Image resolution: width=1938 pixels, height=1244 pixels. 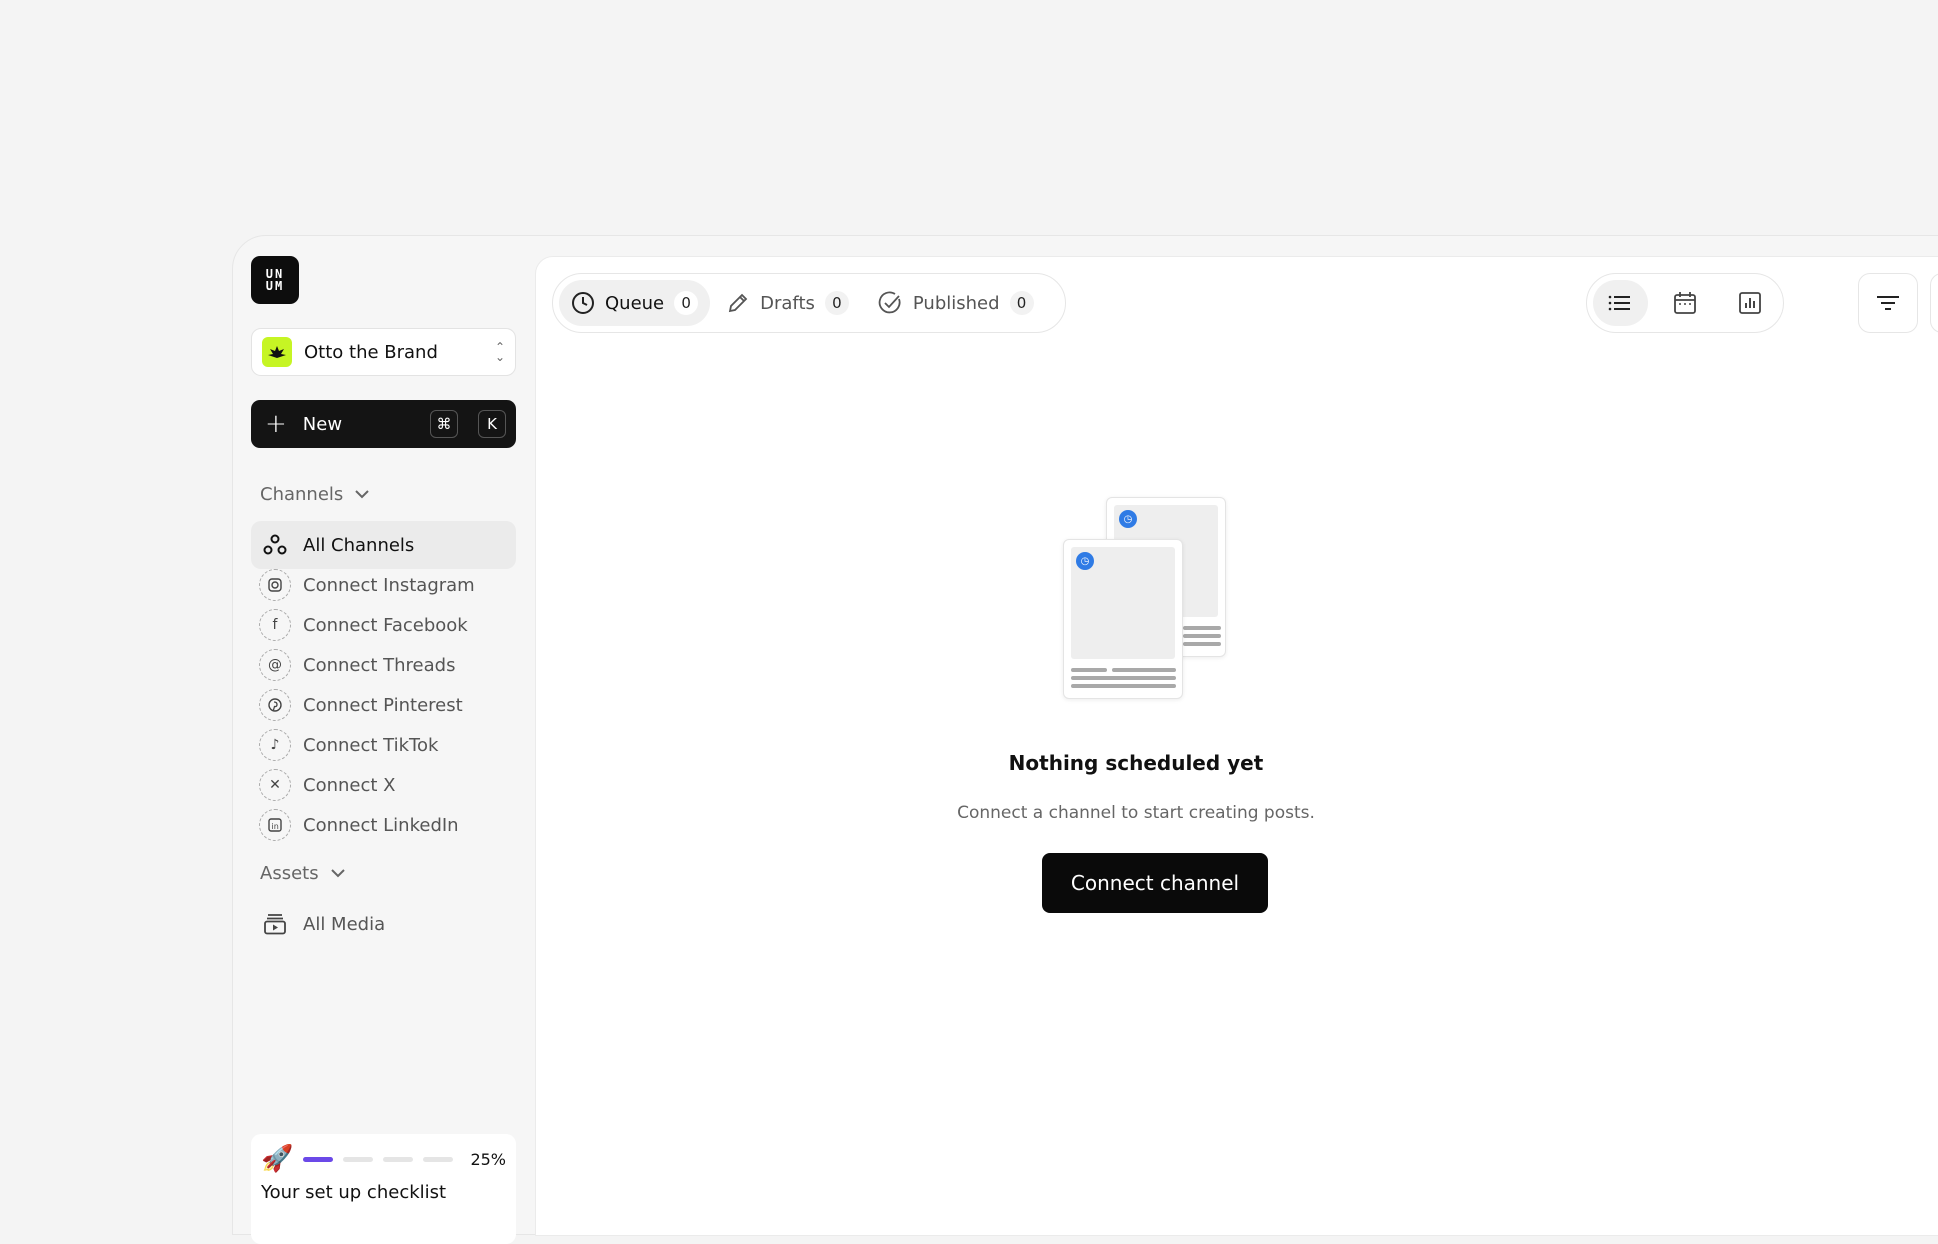 I want to click on tab-label: Queue, so click(x=635, y=303).